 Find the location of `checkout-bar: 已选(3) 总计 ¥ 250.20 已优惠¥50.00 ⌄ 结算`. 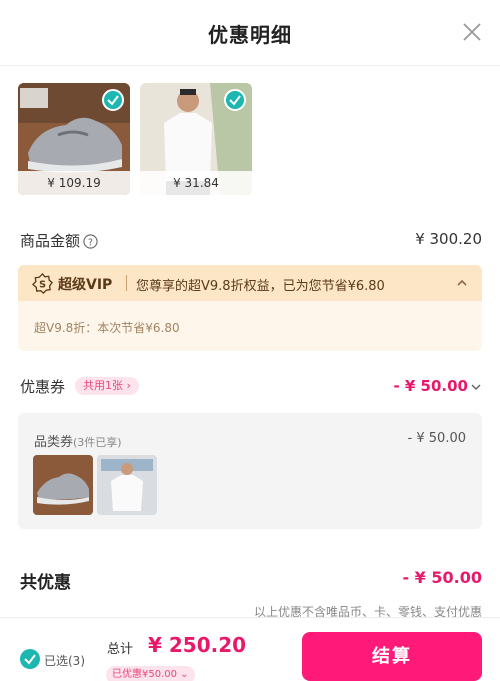

checkout-bar: 已选(3) 总计 ¥ 250.20 已优惠¥50.00 ⌄ 结算 is located at coordinates (250, 649).